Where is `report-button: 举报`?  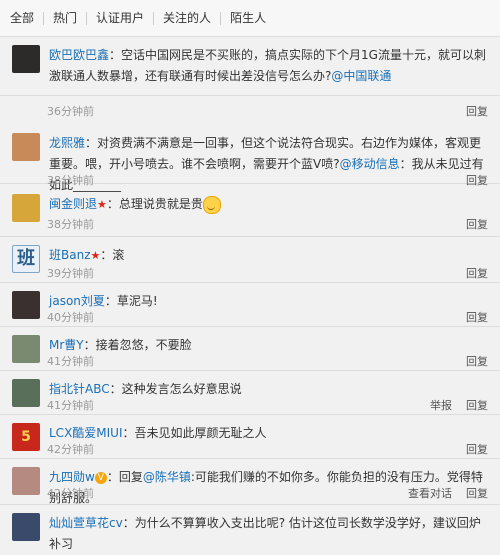 report-button: 举报 is located at coordinates (441, 405).